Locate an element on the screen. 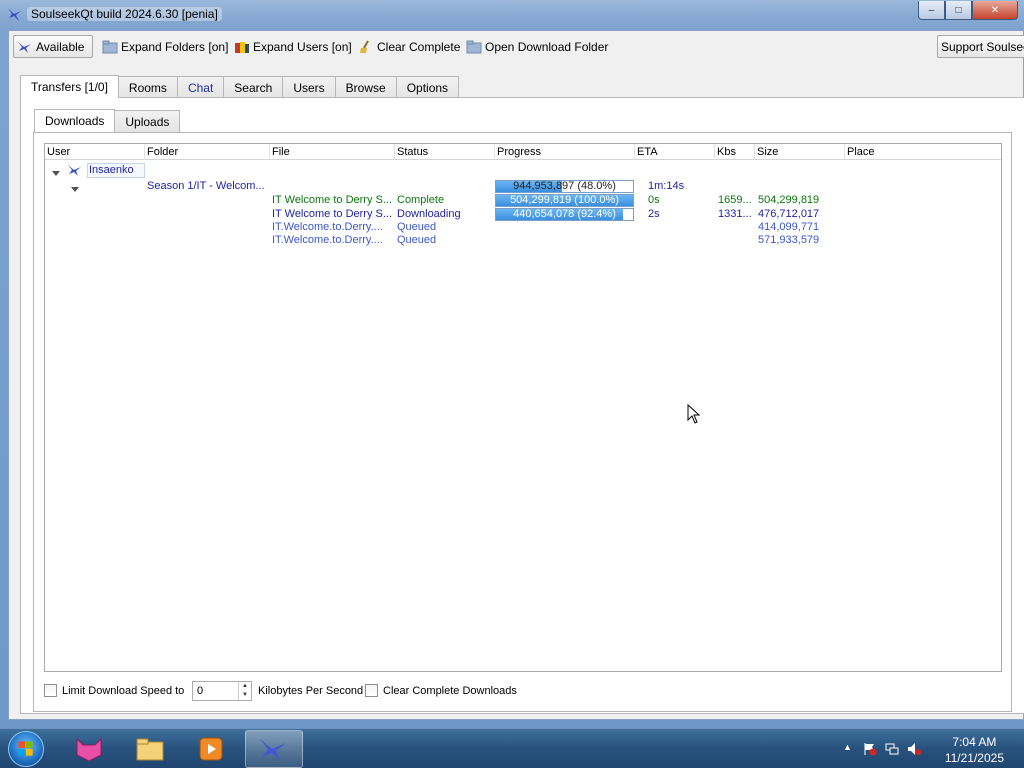  system-tray: ▲ 7:04 AM 11/21/2025 is located at coordinates (931, 748).